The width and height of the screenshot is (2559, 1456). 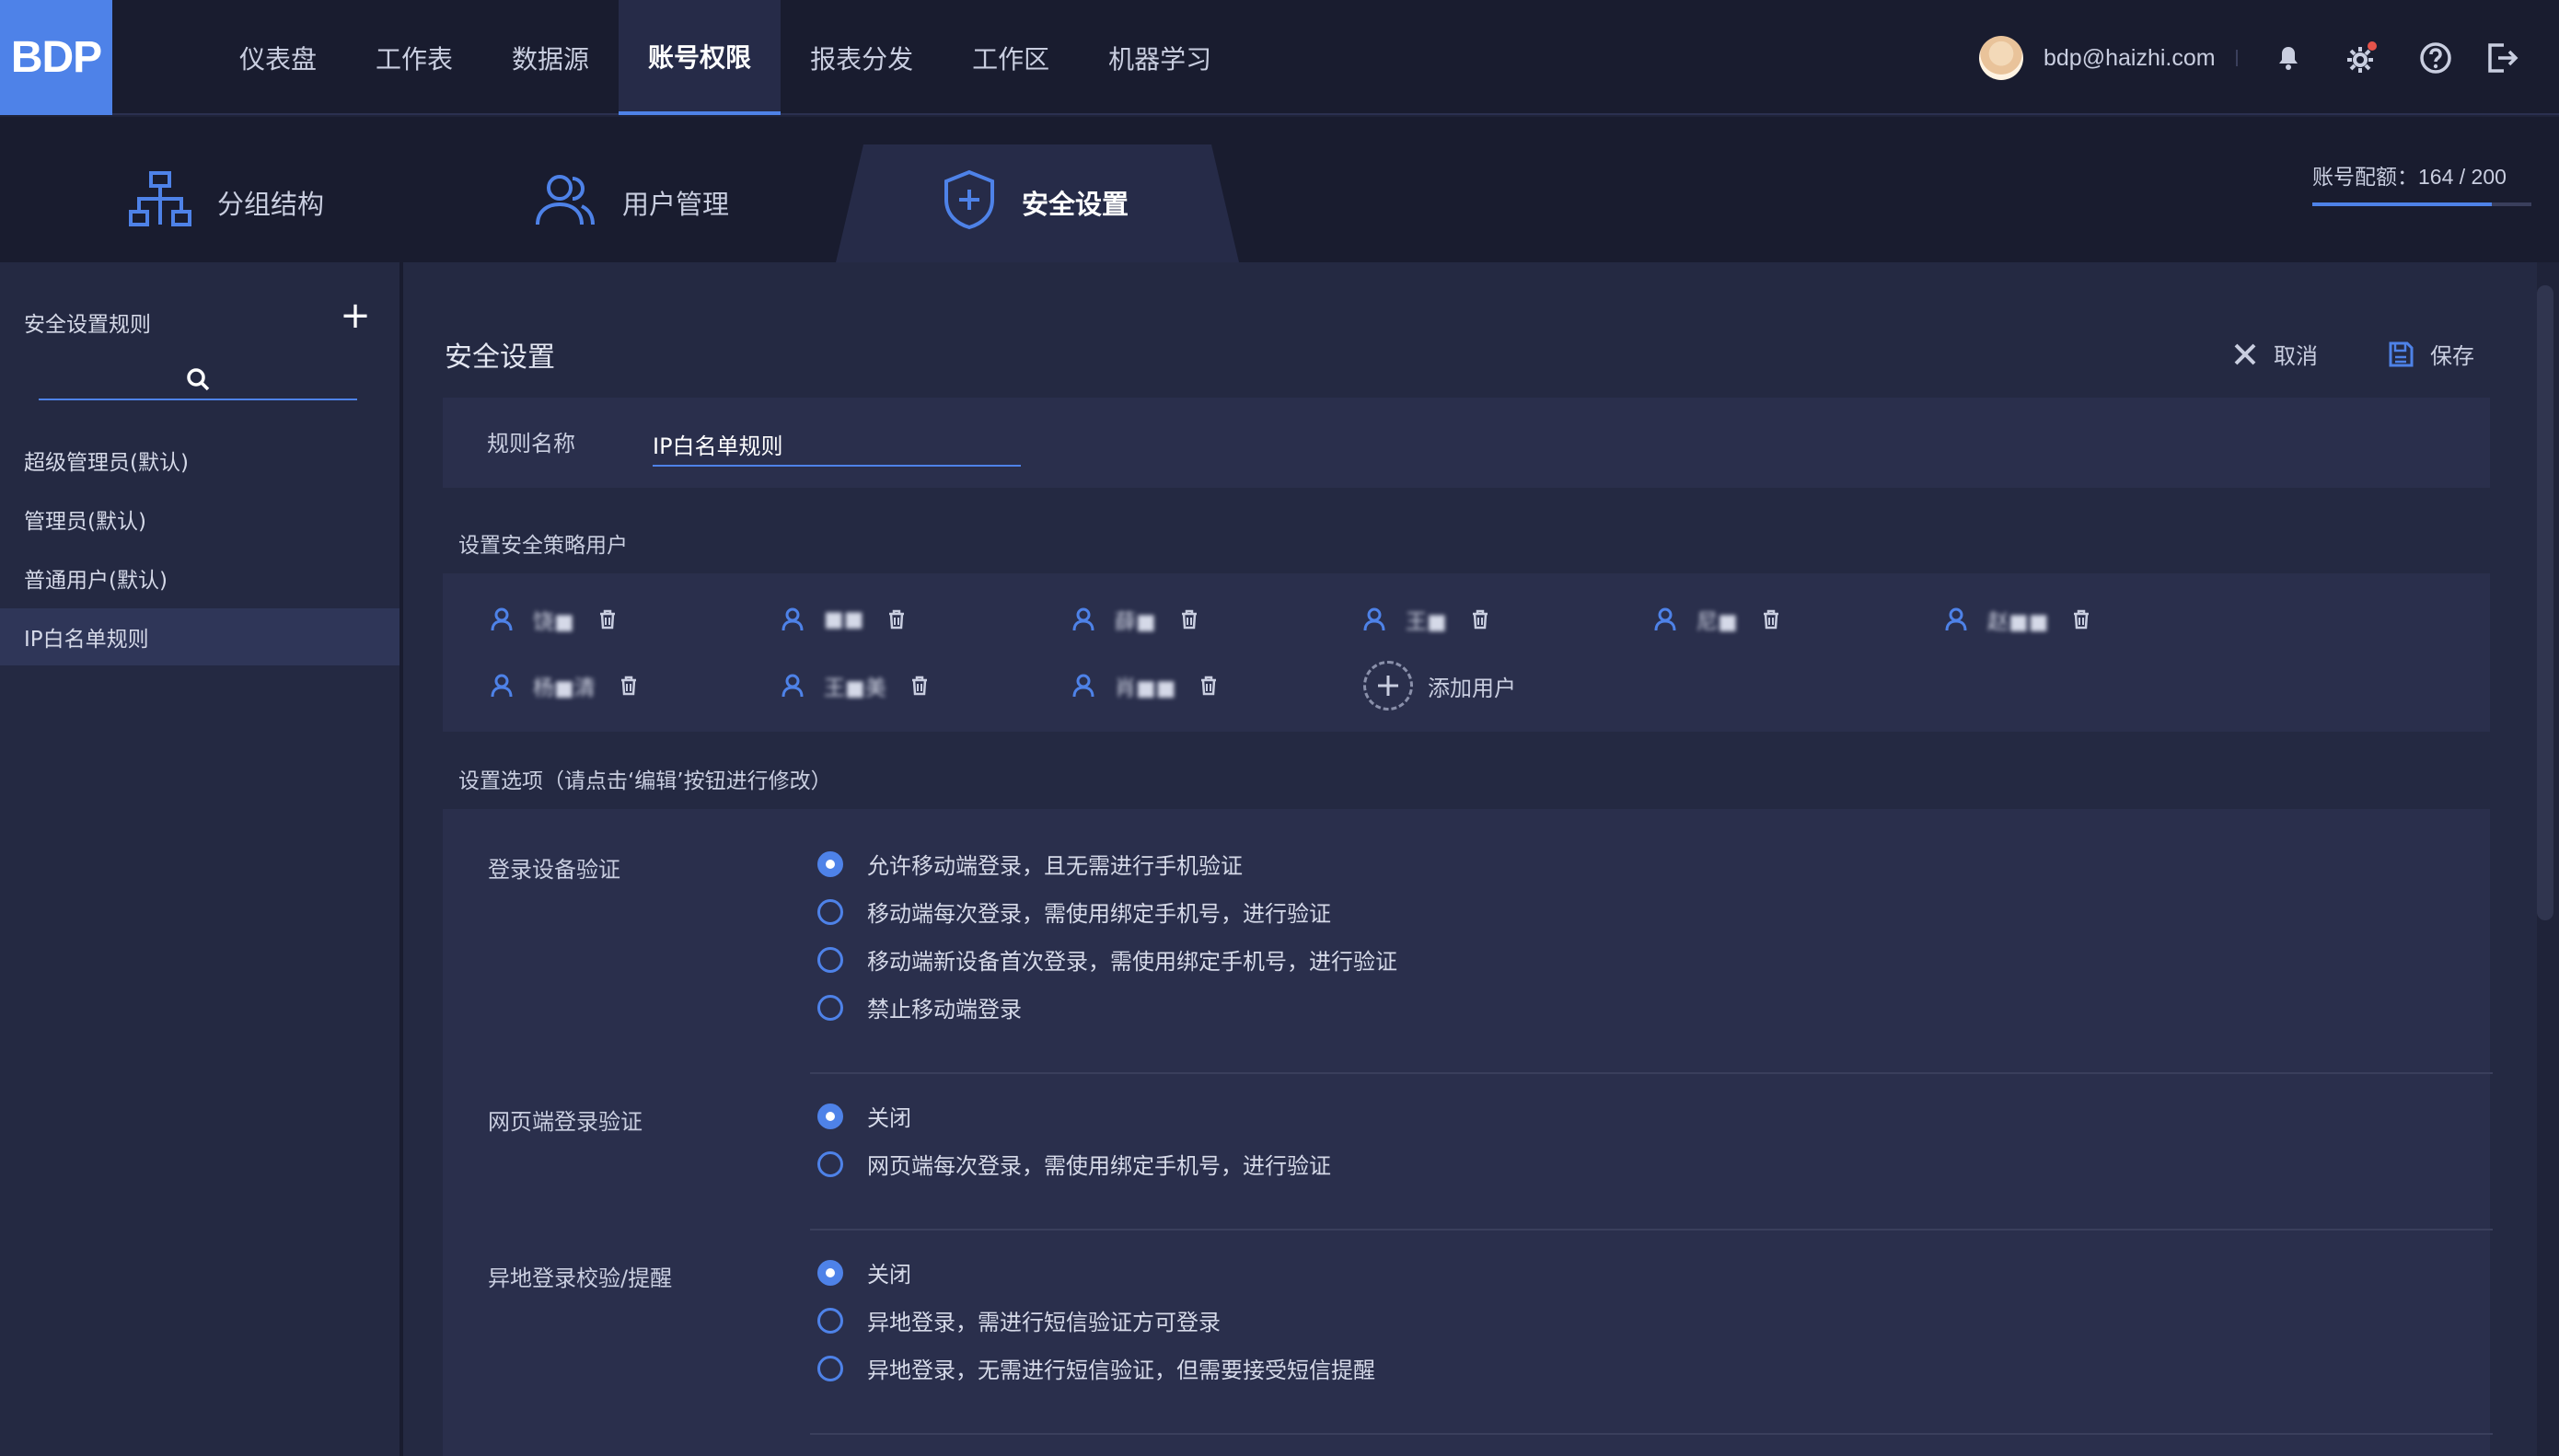 I want to click on sidebar-item-super-admin: 超级管理员(默认), so click(x=200, y=460).